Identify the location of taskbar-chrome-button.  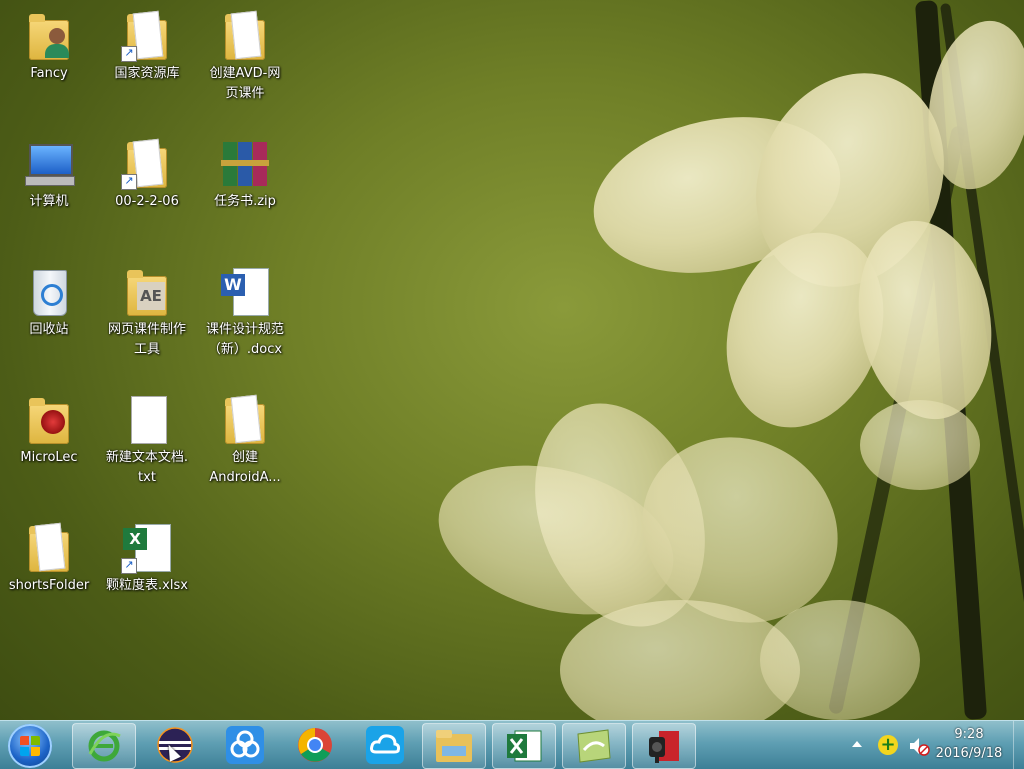
(315, 745).